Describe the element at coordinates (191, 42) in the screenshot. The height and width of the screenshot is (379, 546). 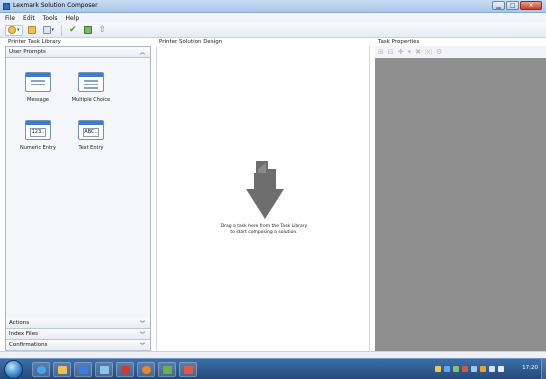
I see `design-pane-title: Printer Solution Design` at that location.